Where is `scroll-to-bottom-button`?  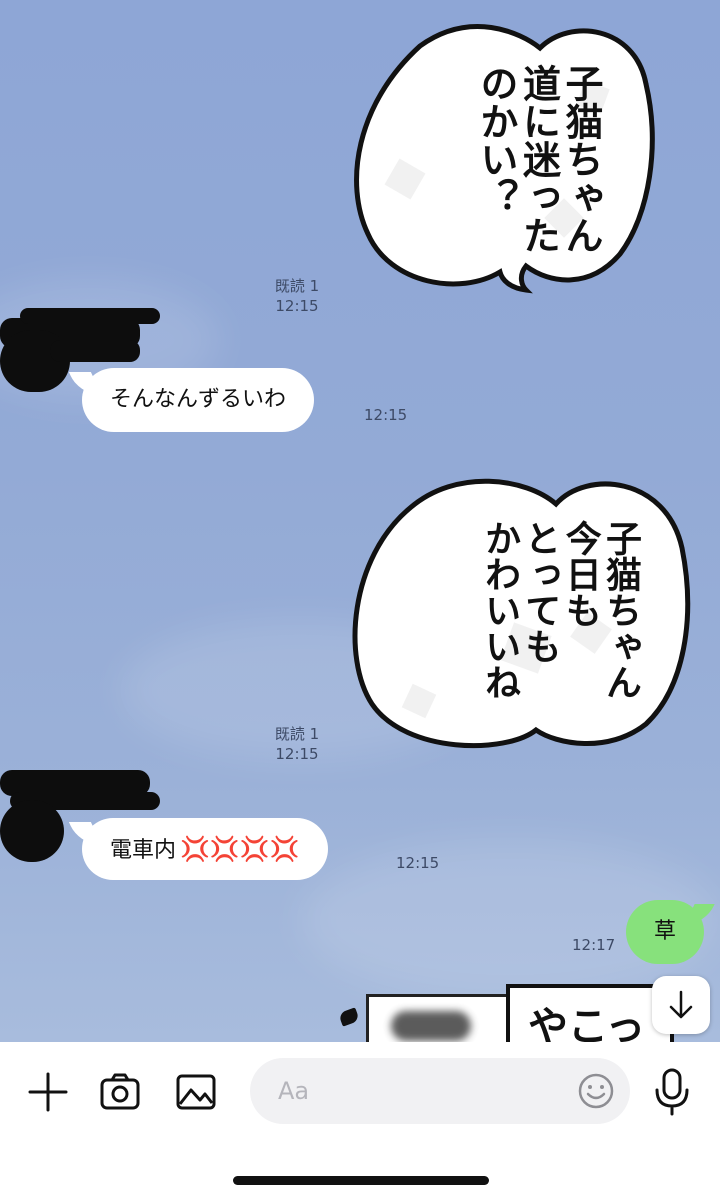 scroll-to-bottom-button is located at coordinates (681, 1005).